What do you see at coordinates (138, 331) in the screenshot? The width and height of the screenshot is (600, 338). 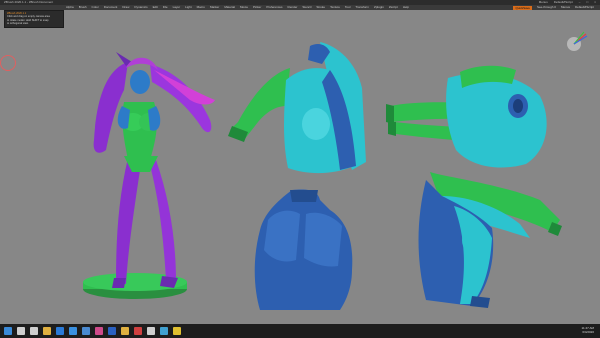 I see `media-icon` at bounding box center [138, 331].